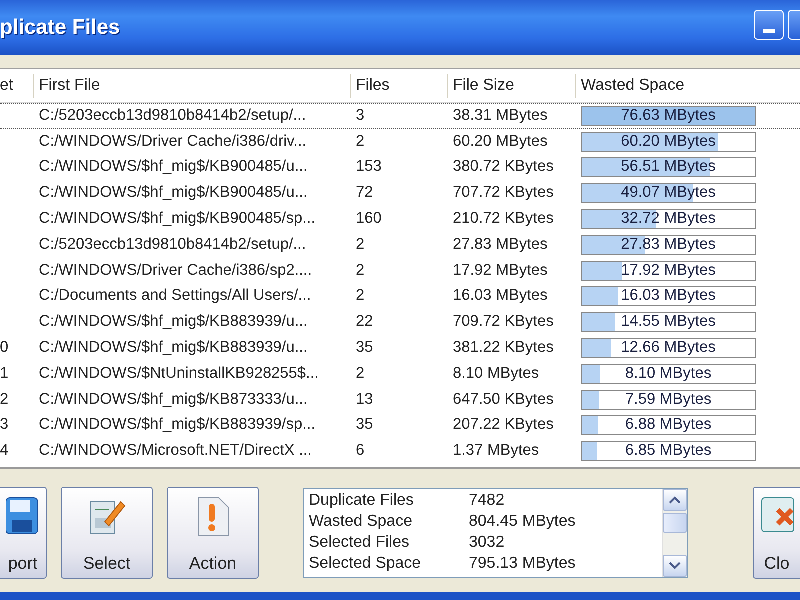  Describe the element at coordinates (362, 501) in the screenshot. I see `summary-label: Duplicate Files` at that location.